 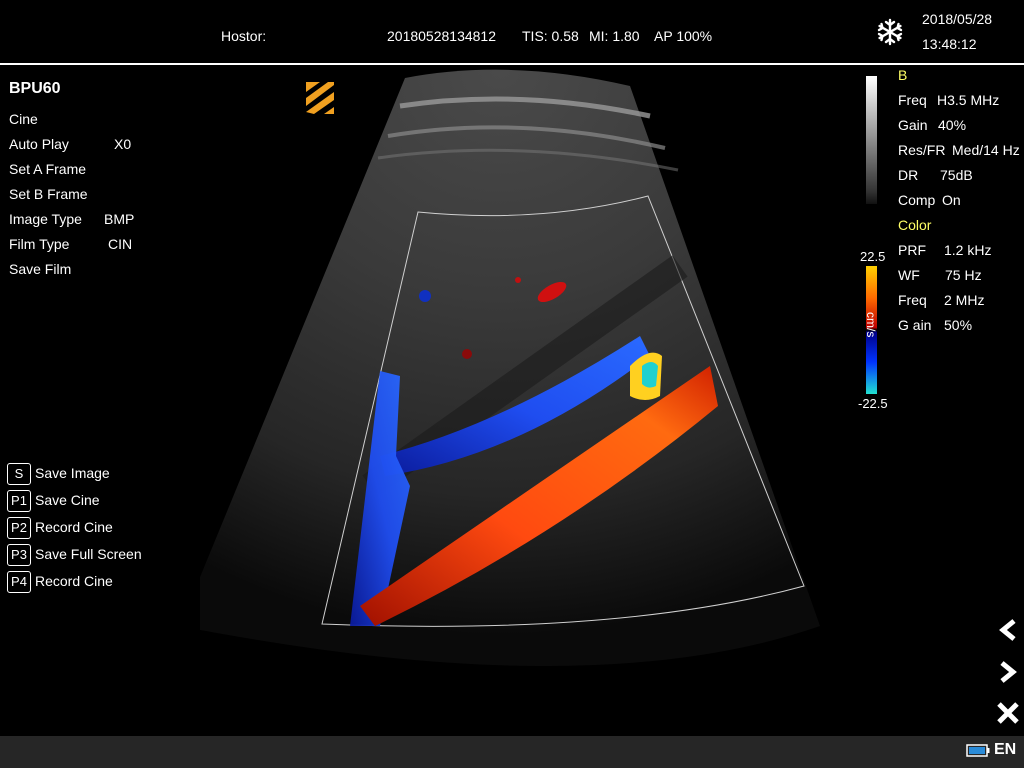 What do you see at coordinates (951, 200) in the screenshot?
I see `param-value: On` at bounding box center [951, 200].